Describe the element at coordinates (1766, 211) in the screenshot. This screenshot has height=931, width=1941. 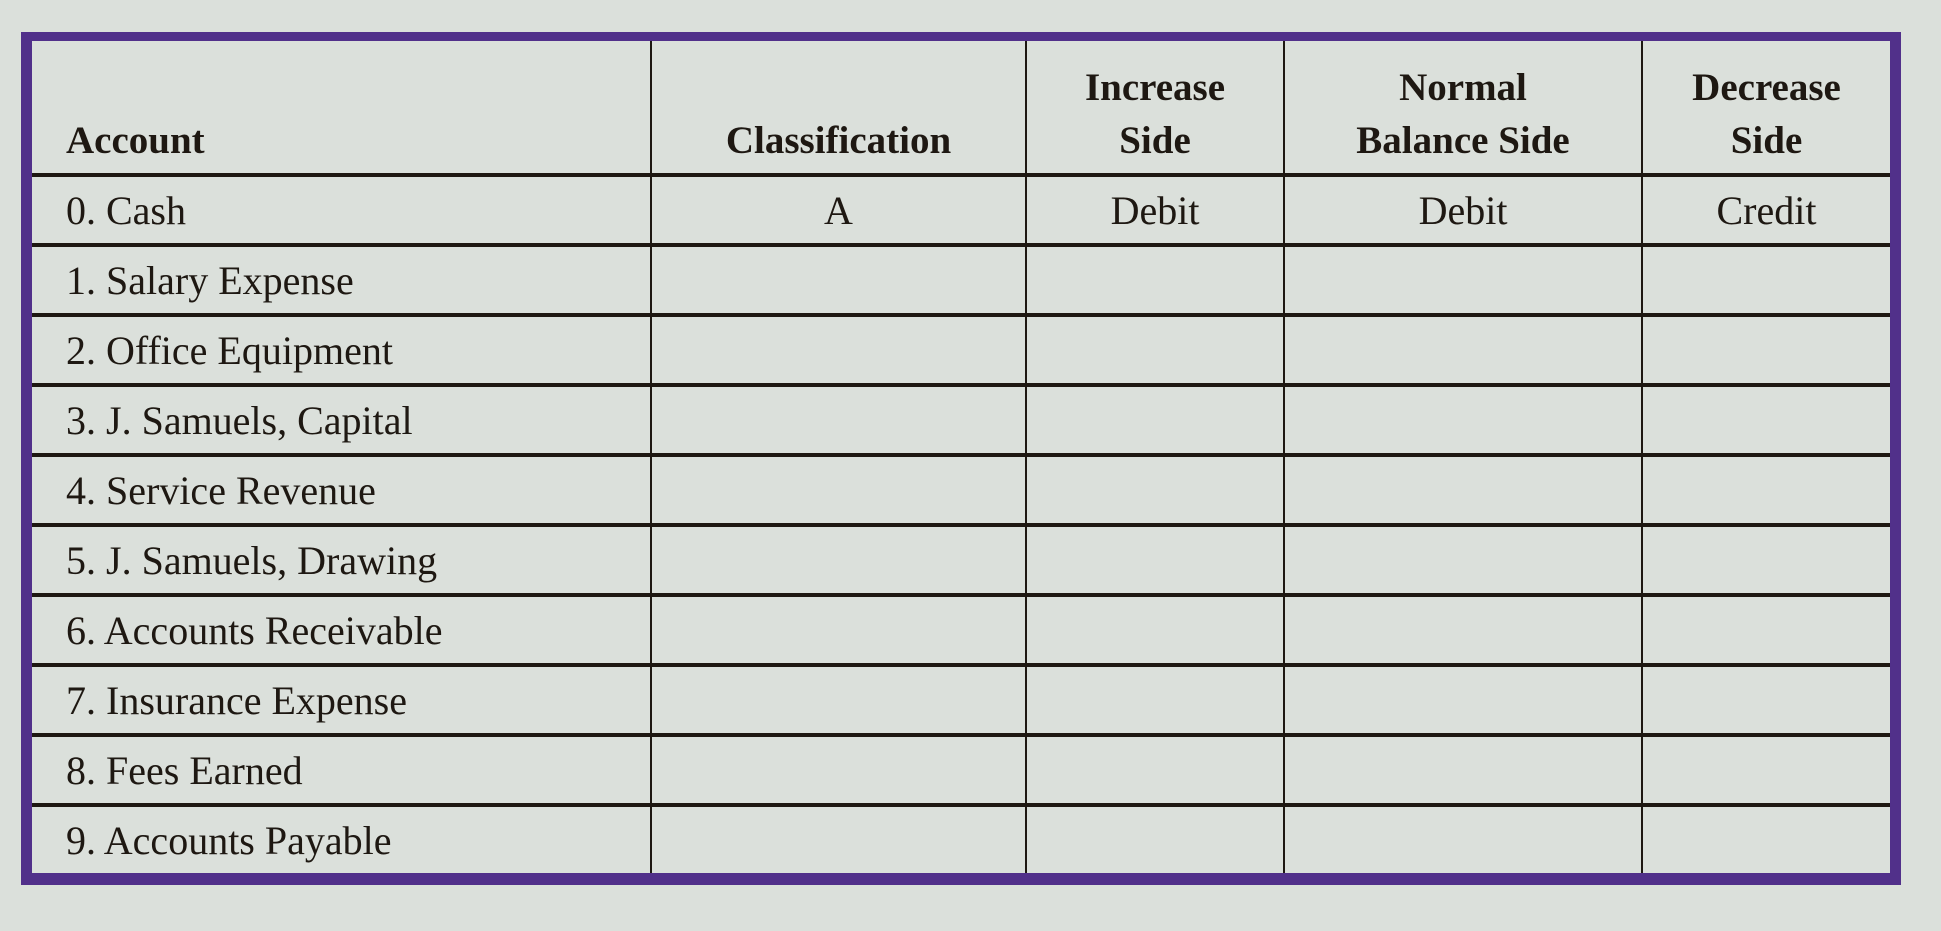
I see `decrease-side-cell: Credit` at that location.